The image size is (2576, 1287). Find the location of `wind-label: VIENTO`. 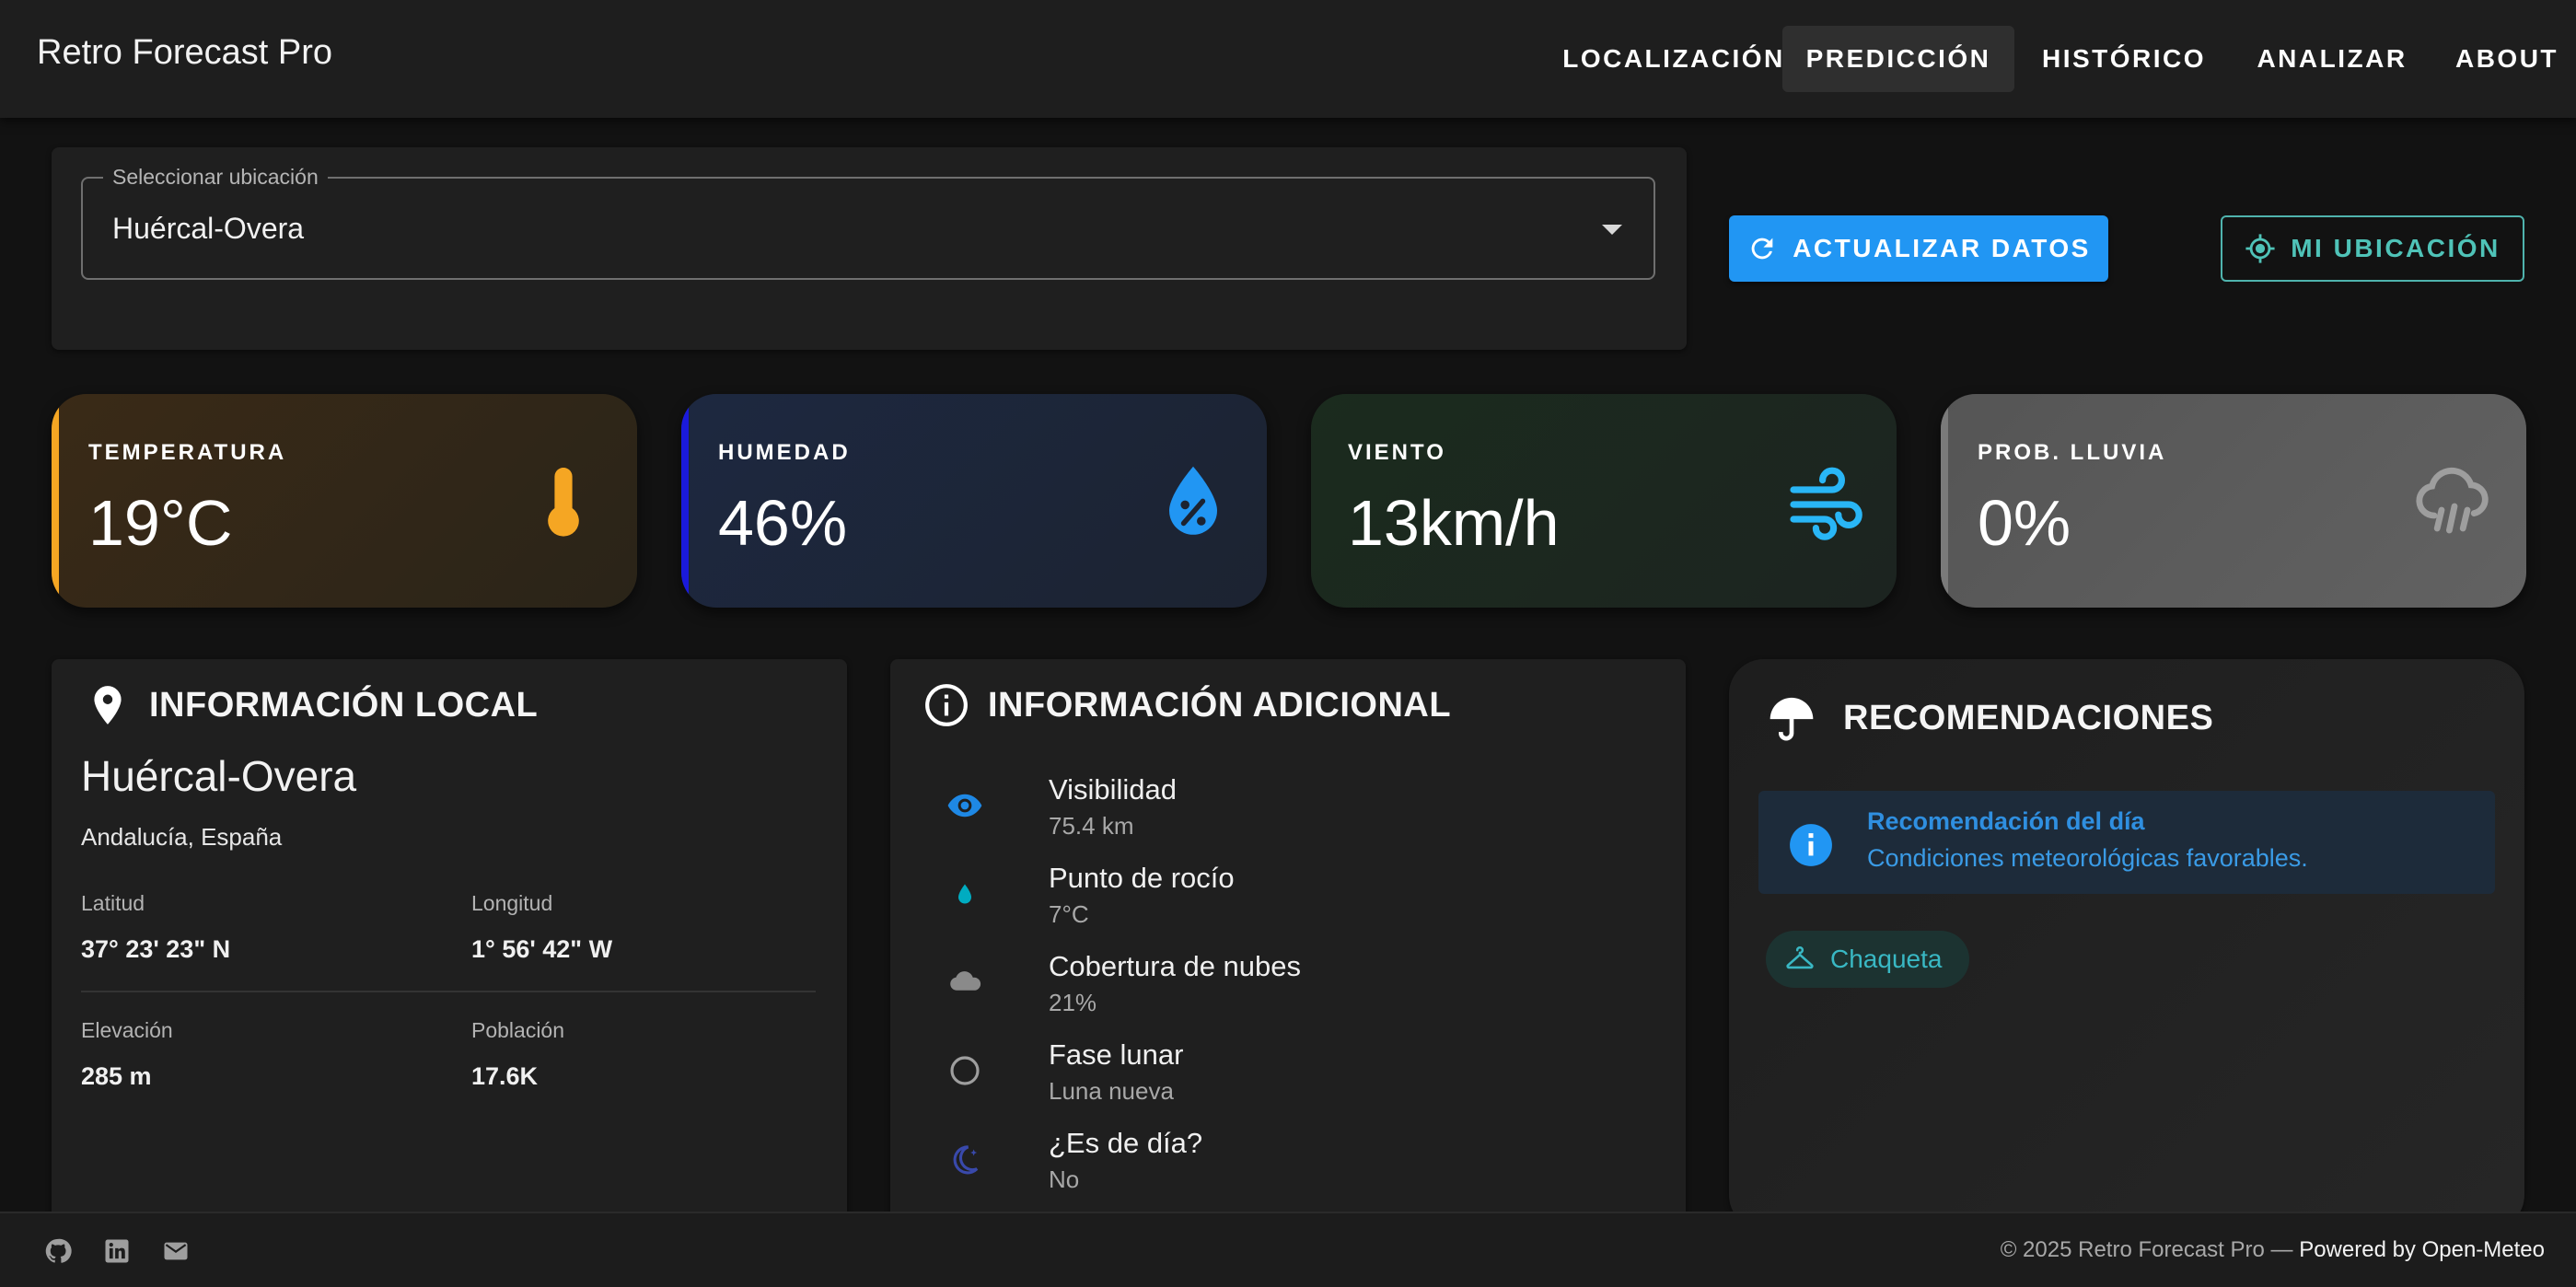

wind-label: VIENTO is located at coordinates (1397, 452).